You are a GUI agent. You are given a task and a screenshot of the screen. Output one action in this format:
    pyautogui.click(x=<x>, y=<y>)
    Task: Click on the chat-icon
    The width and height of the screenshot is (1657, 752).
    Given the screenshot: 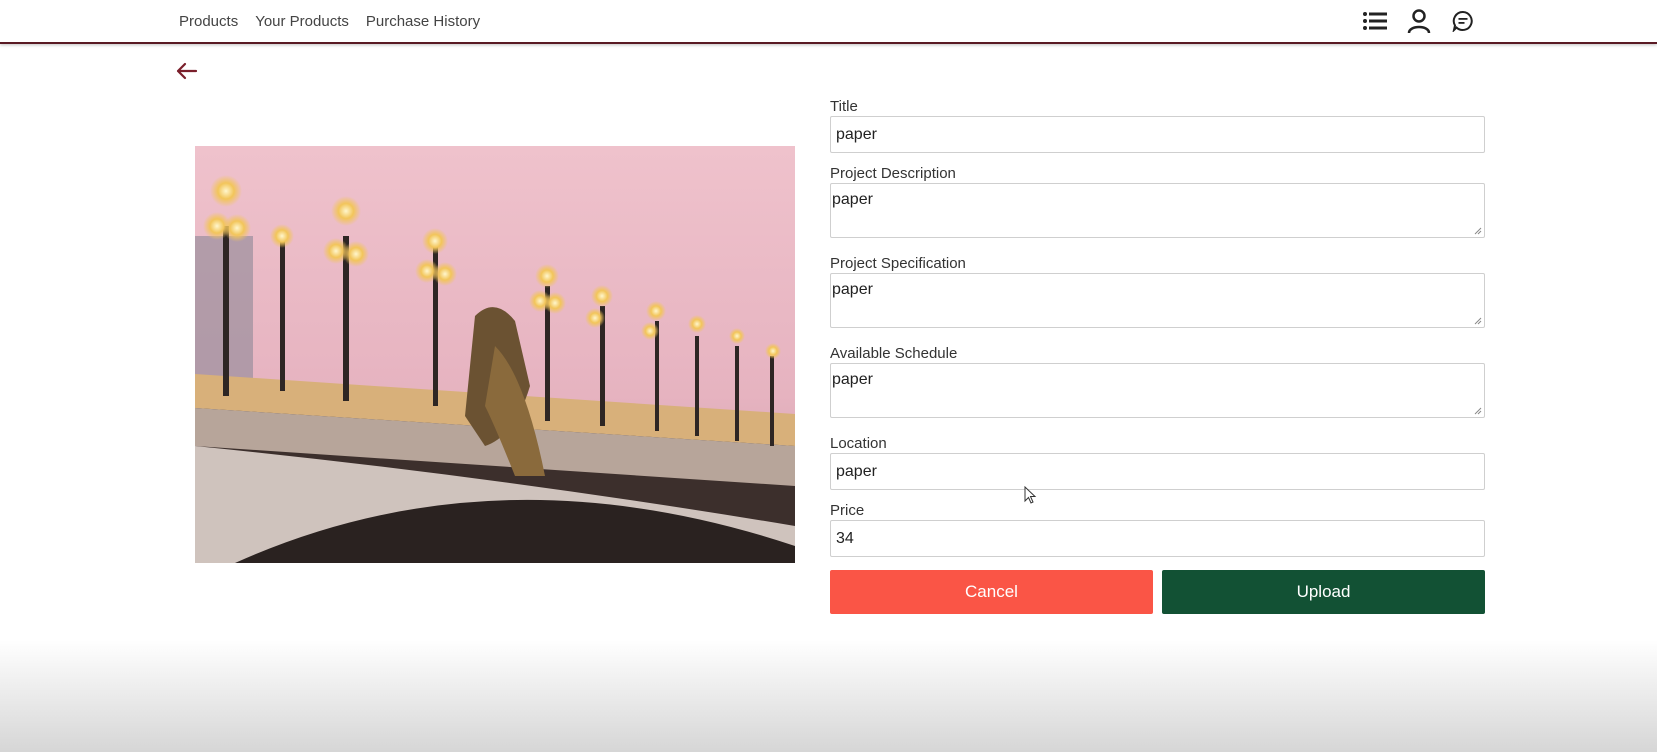 What is the action you would take?
    pyautogui.click(x=1463, y=21)
    